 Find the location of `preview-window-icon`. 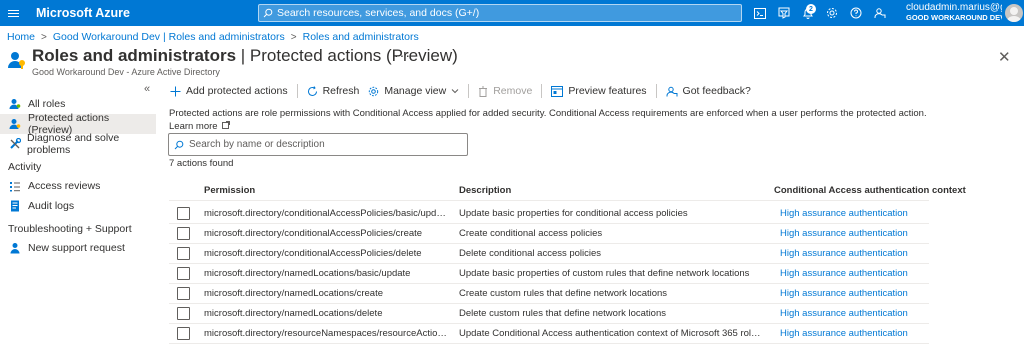

preview-window-icon is located at coordinates (557, 91).